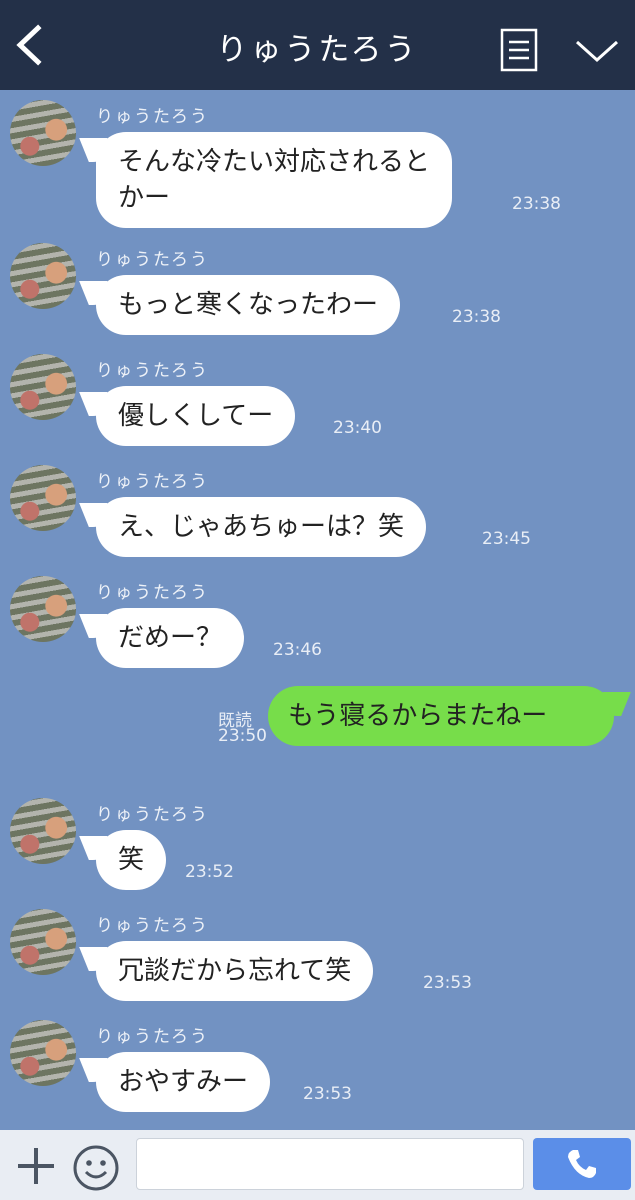  Describe the element at coordinates (597, 50) in the screenshot. I see `chevron-down-icon` at that location.